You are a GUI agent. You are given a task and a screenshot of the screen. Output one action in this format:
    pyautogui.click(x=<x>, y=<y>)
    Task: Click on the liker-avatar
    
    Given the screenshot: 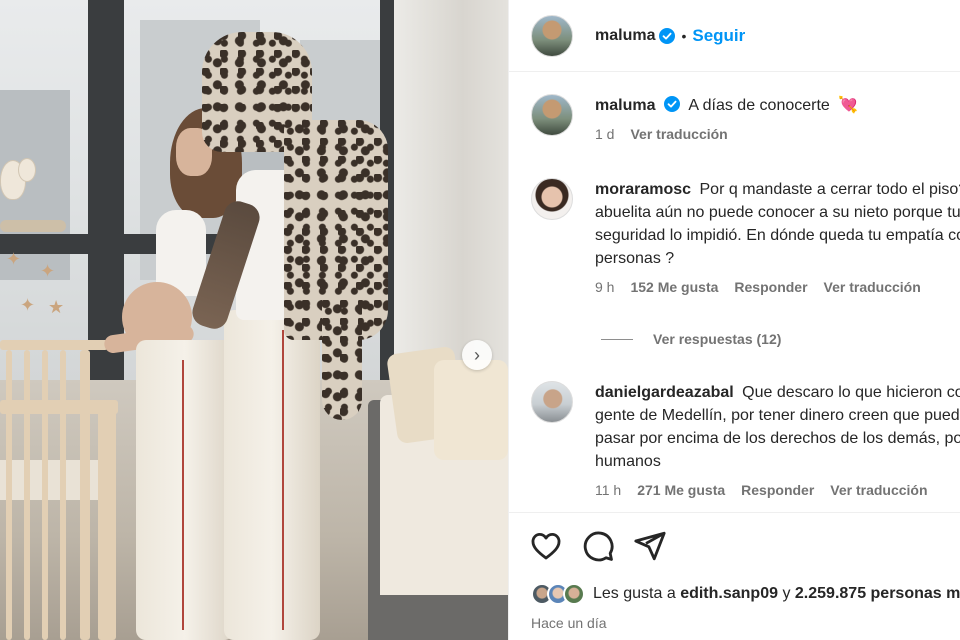 What is the action you would take?
    pyautogui.click(x=574, y=594)
    